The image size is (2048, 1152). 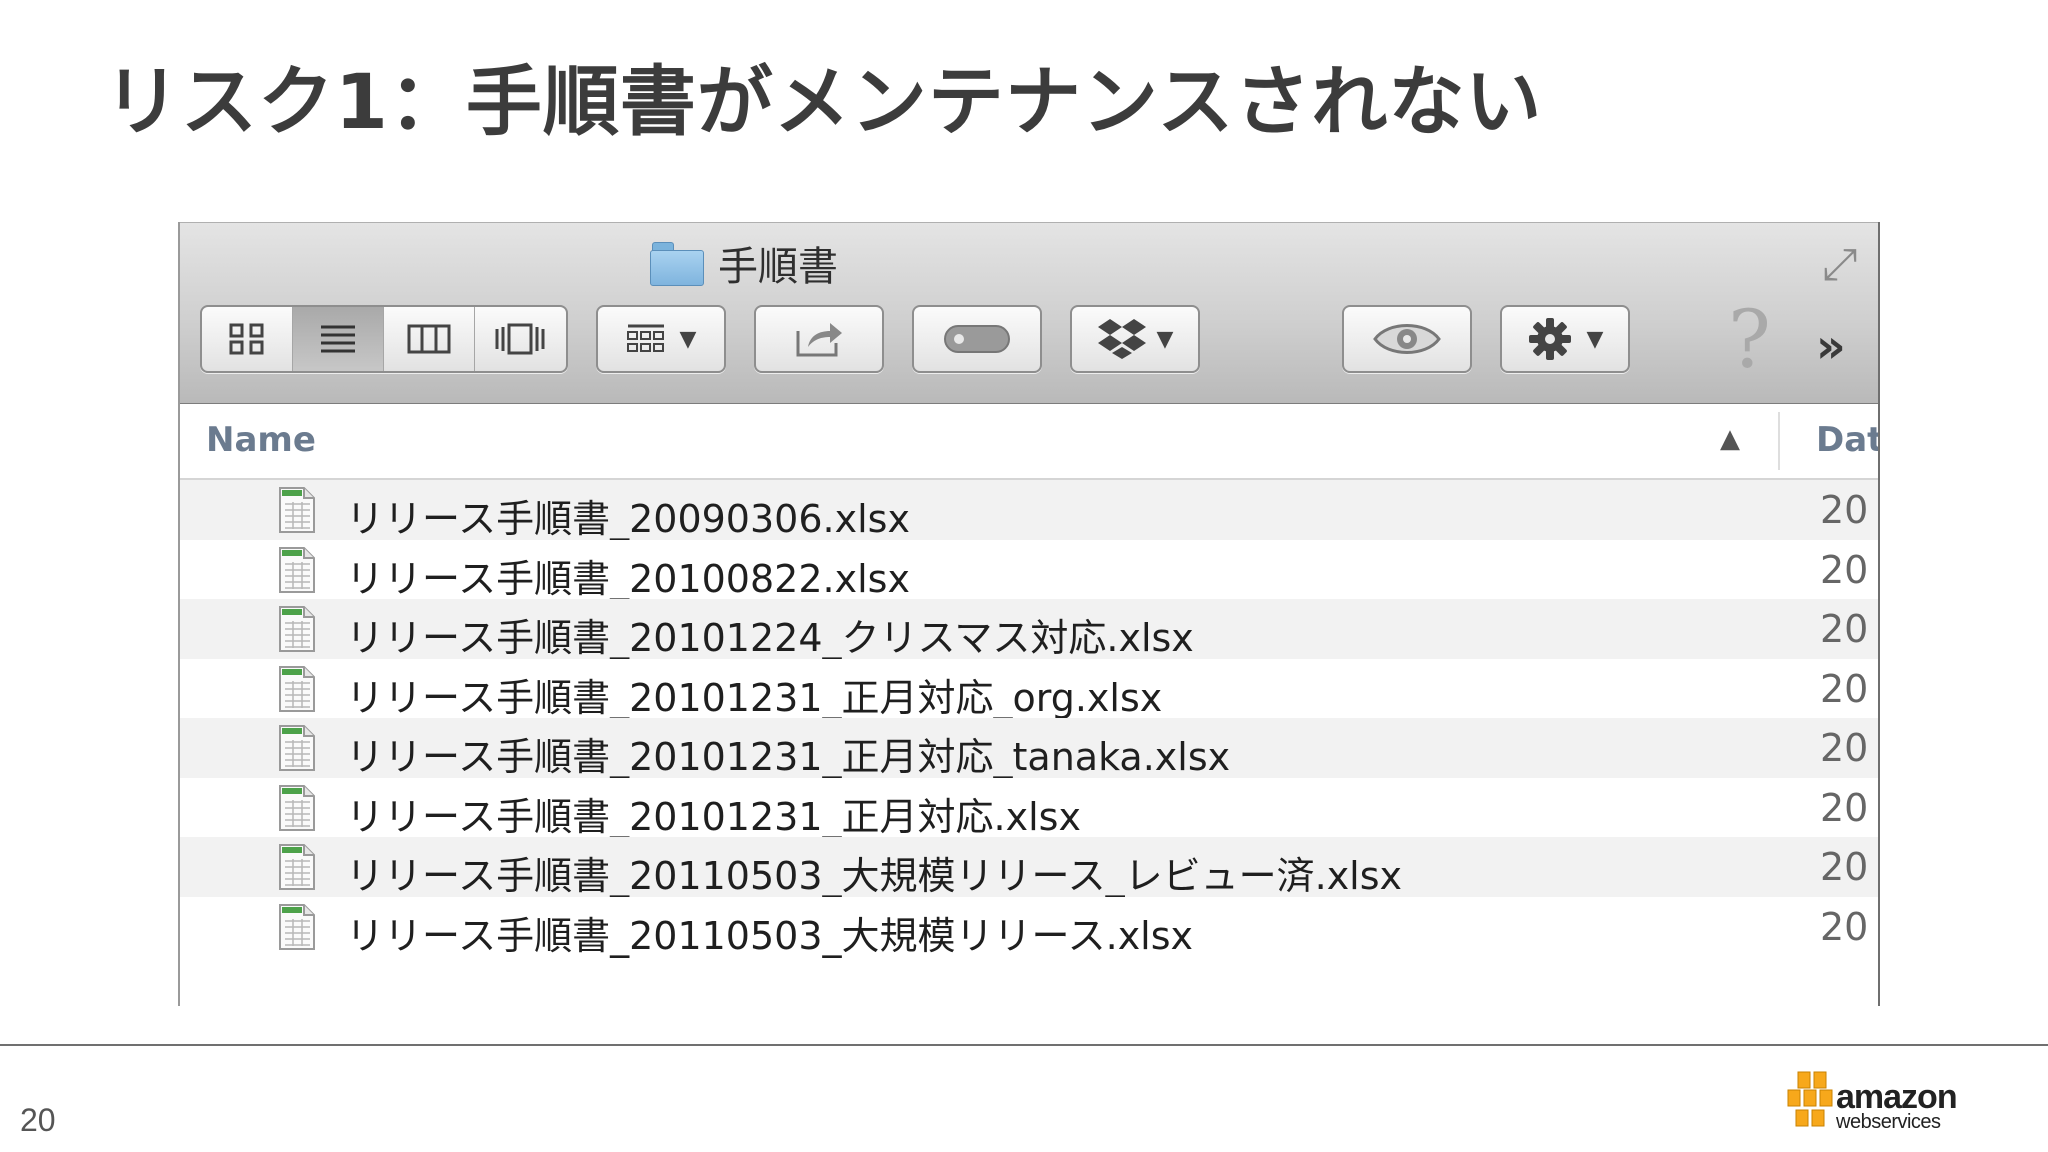 What do you see at coordinates (261, 440) in the screenshot?
I see `name-column-header: Name` at bounding box center [261, 440].